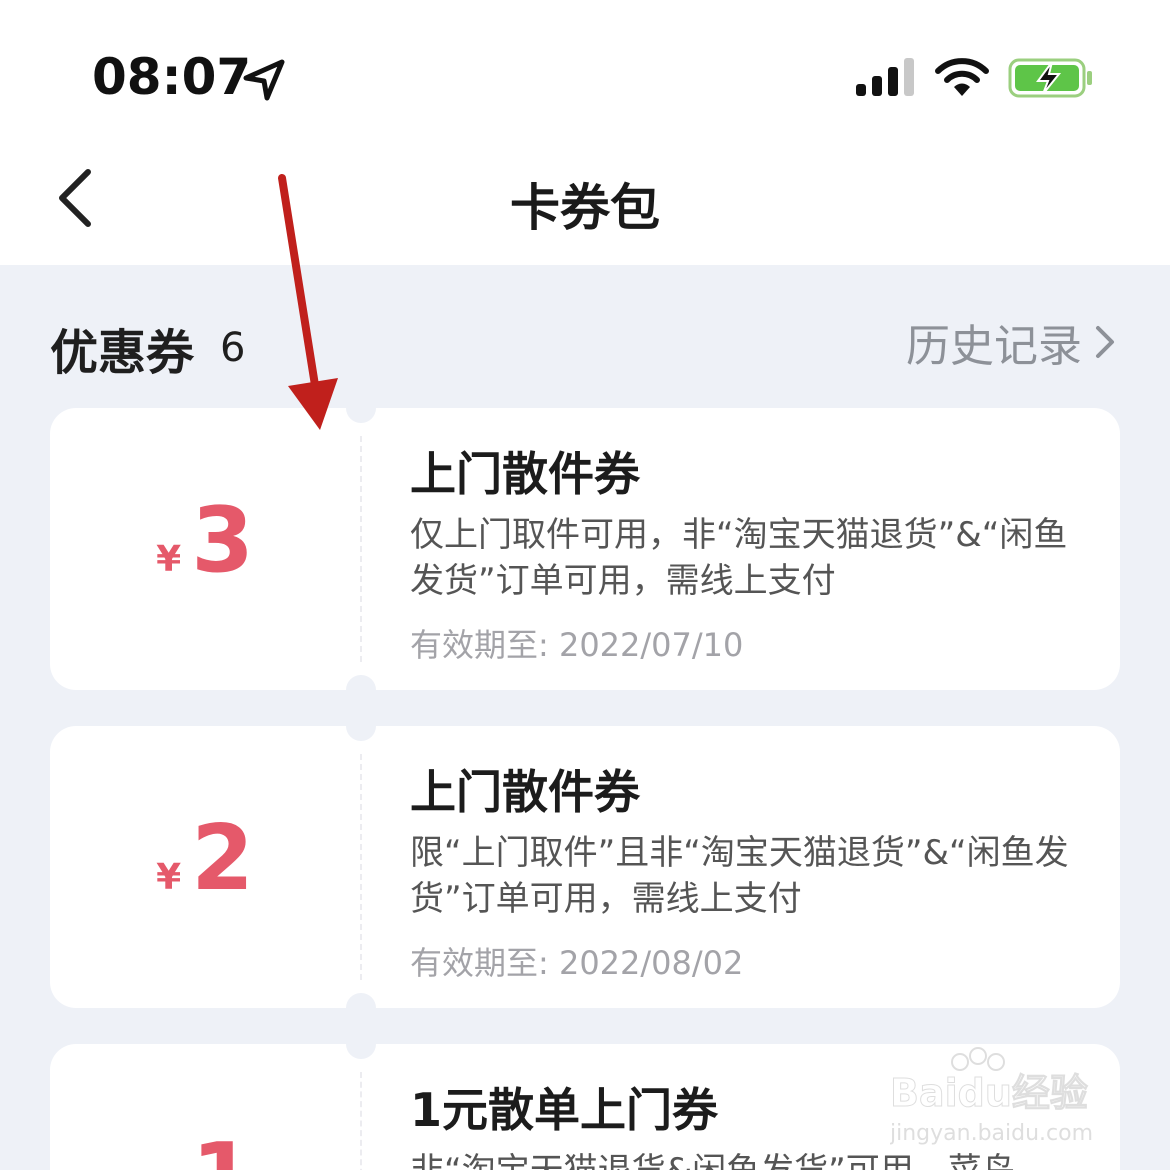 This screenshot has height=1170, width=1170. What do you see at coordinates (264, 80) in the screenshot?
I see `location-arrow-icon` at bounding box center [264, 80].